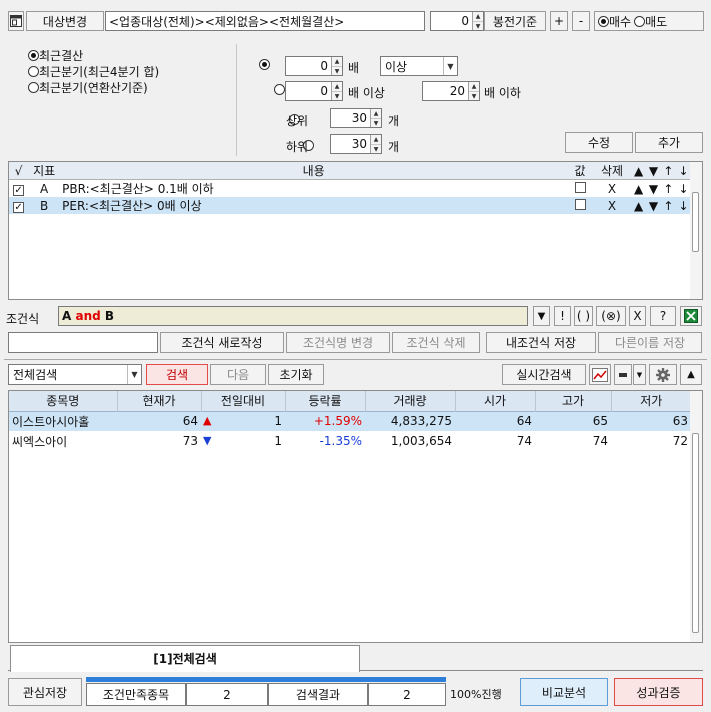 The height and width of the screenshot is (712, 711). I want to click on formula-name-input, so click(83, 342).